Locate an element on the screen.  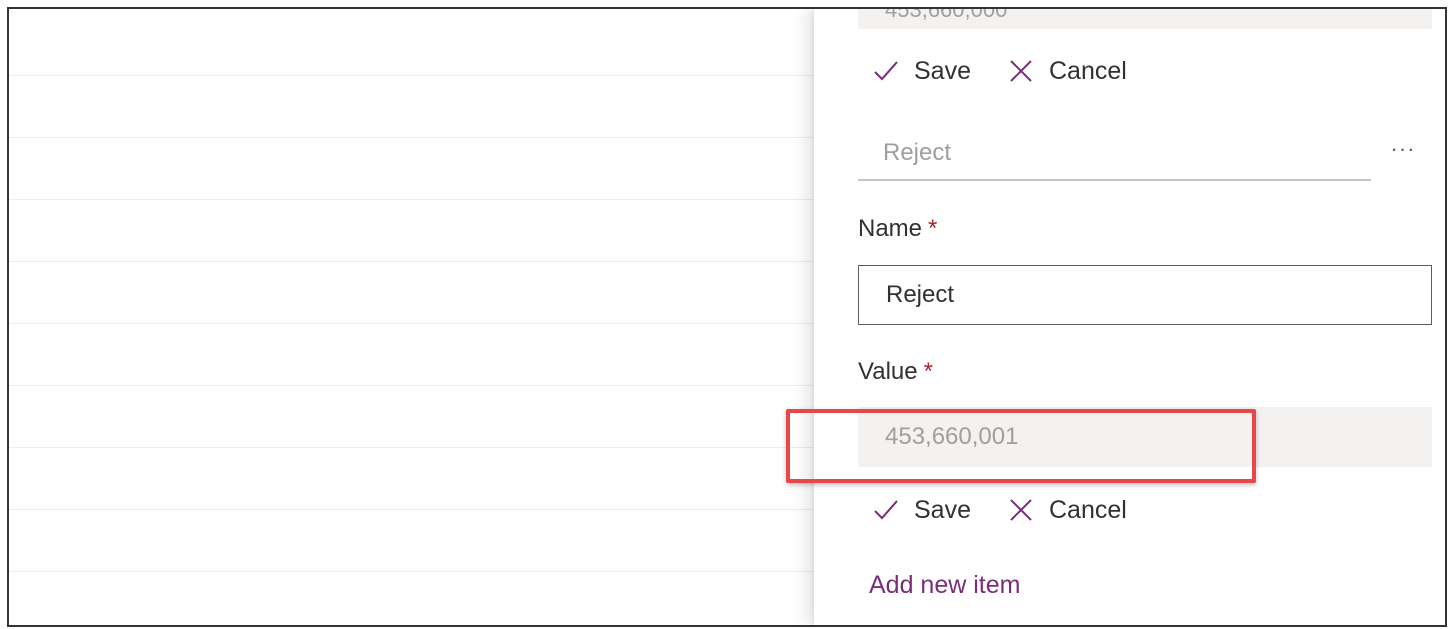
add-new-item-link: Add new item is located at coordinates (944, 585).